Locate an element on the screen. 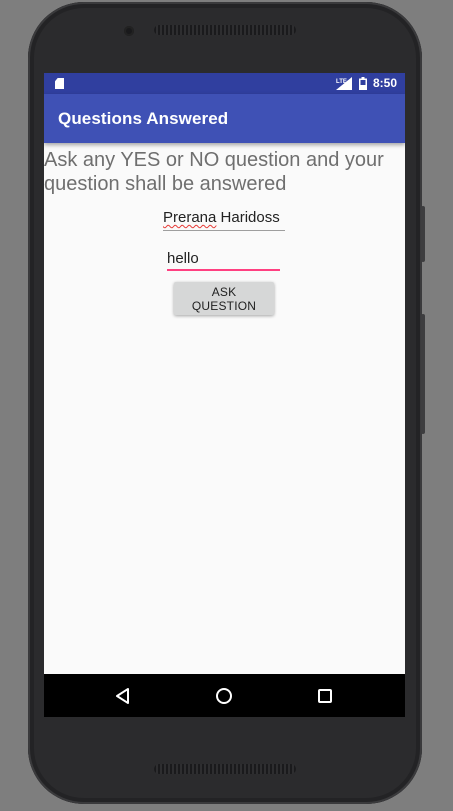 This screenshot has height=811, width=453. ask-question-button: ASK QUESTION is located at coordinates (224, 298).